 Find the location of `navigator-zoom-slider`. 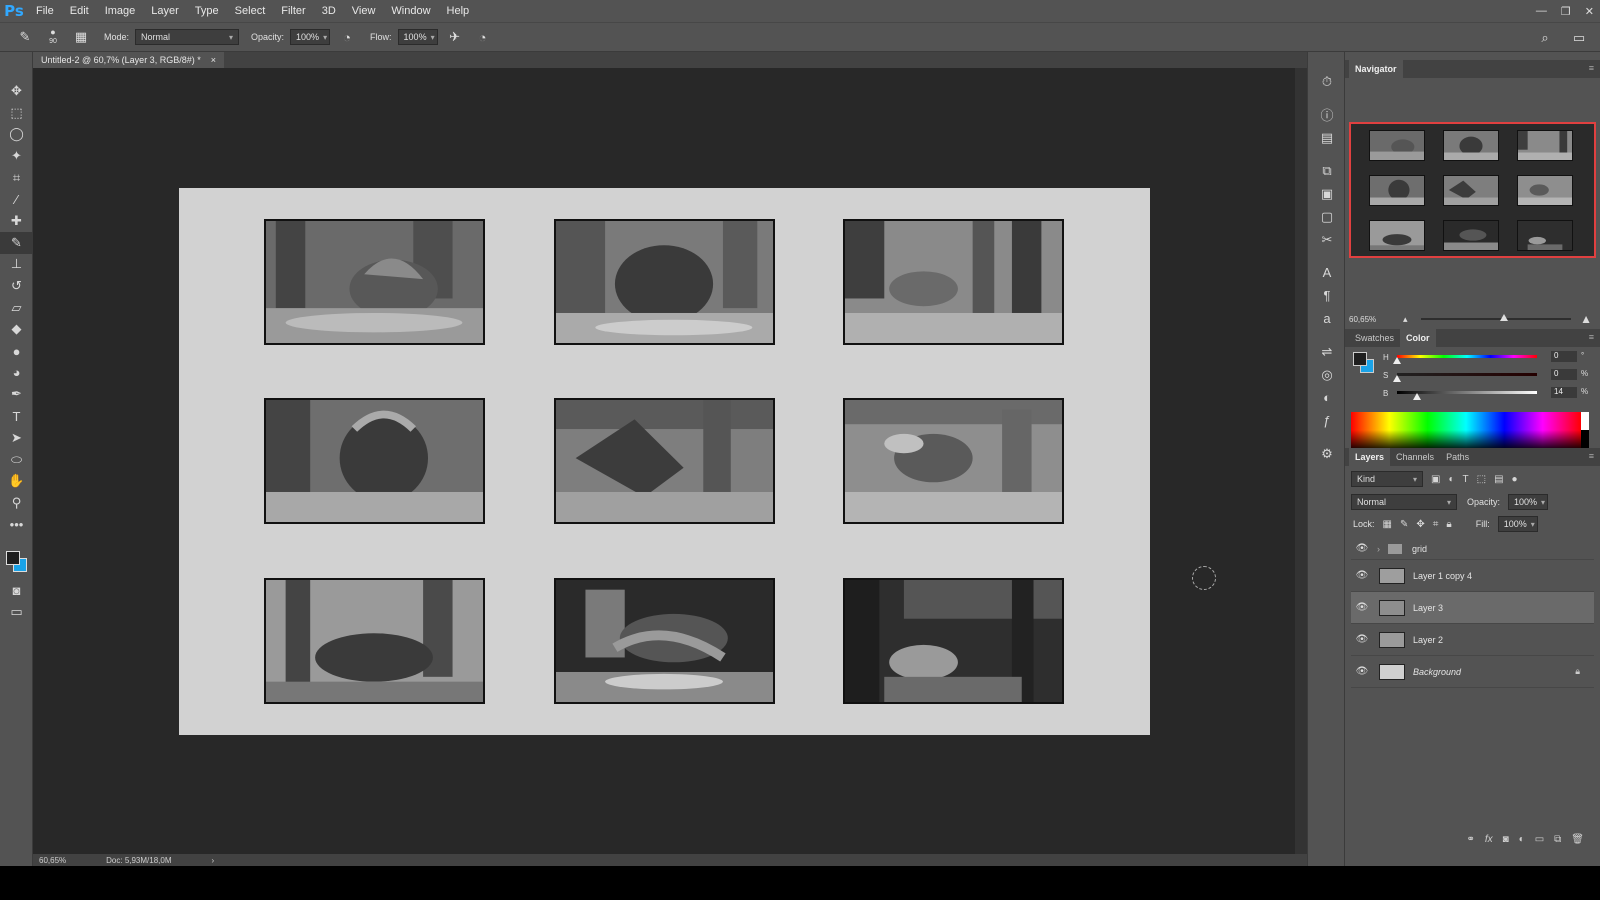

navigator-zoom-slider is located at coordinates (1496, 317).